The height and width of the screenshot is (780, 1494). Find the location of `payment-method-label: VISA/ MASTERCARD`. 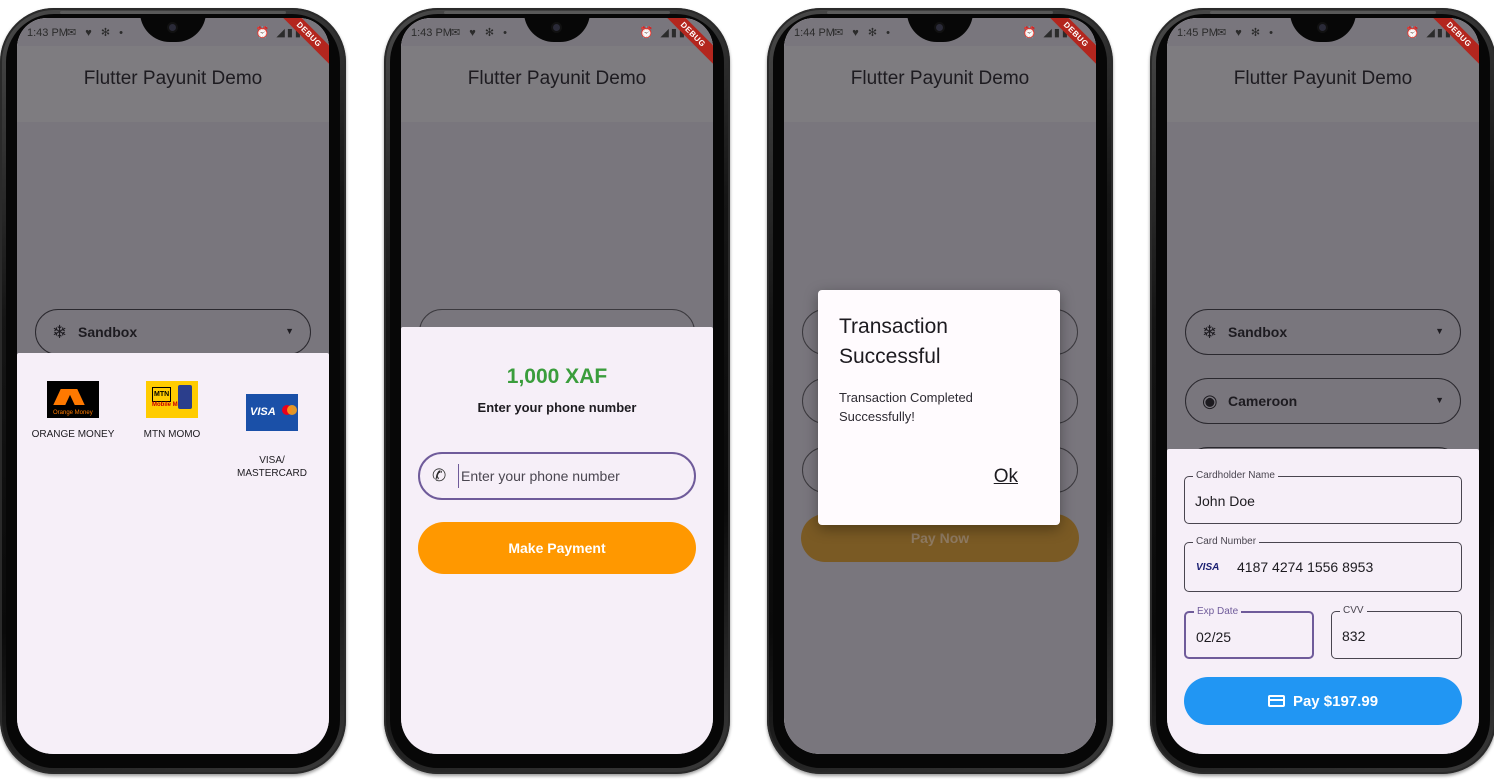

payment-method-label: VISA/ MASTERCARD is located at coordinates (271, 467).